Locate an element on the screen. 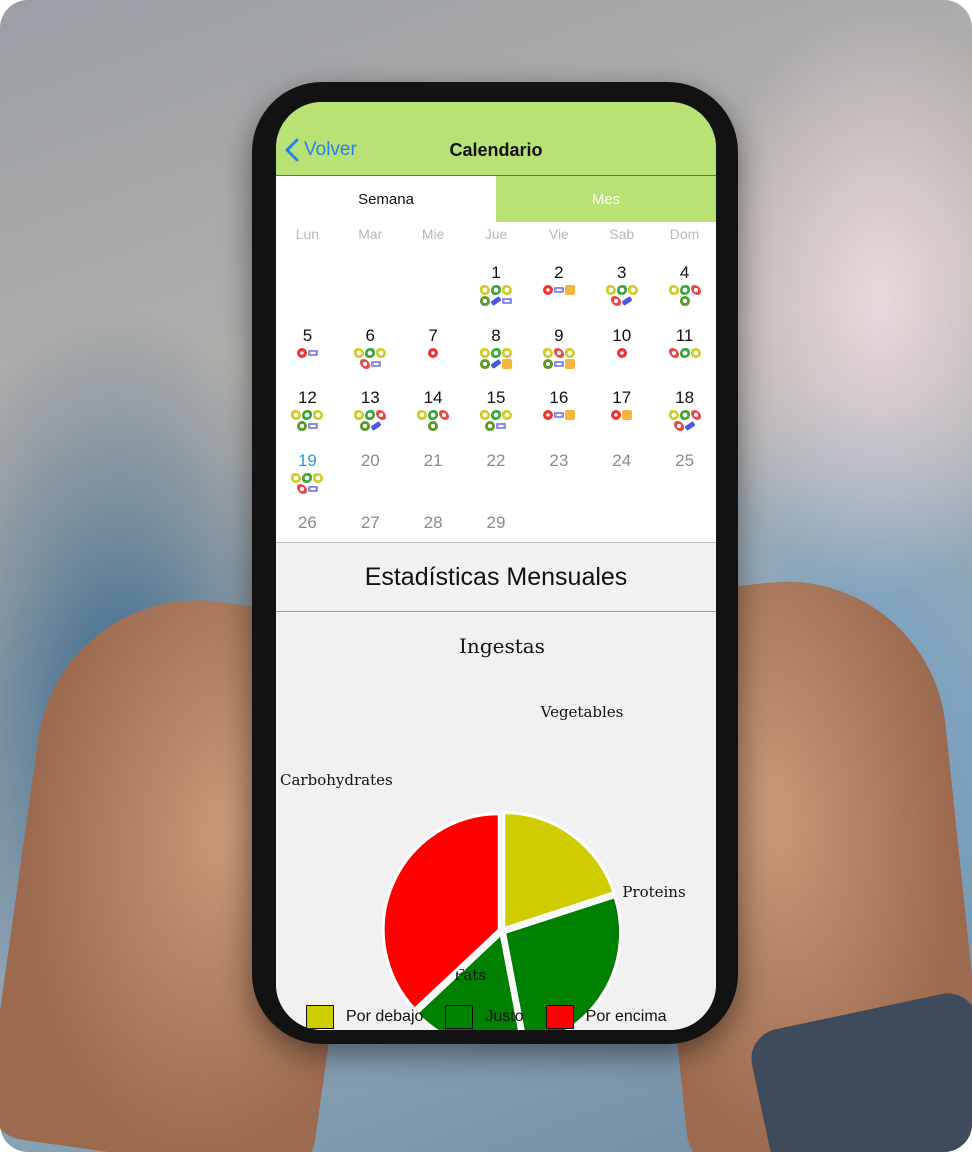 This screenshot has height=1152, width=972. day-number: 12 is located at coordinates (307, 397).